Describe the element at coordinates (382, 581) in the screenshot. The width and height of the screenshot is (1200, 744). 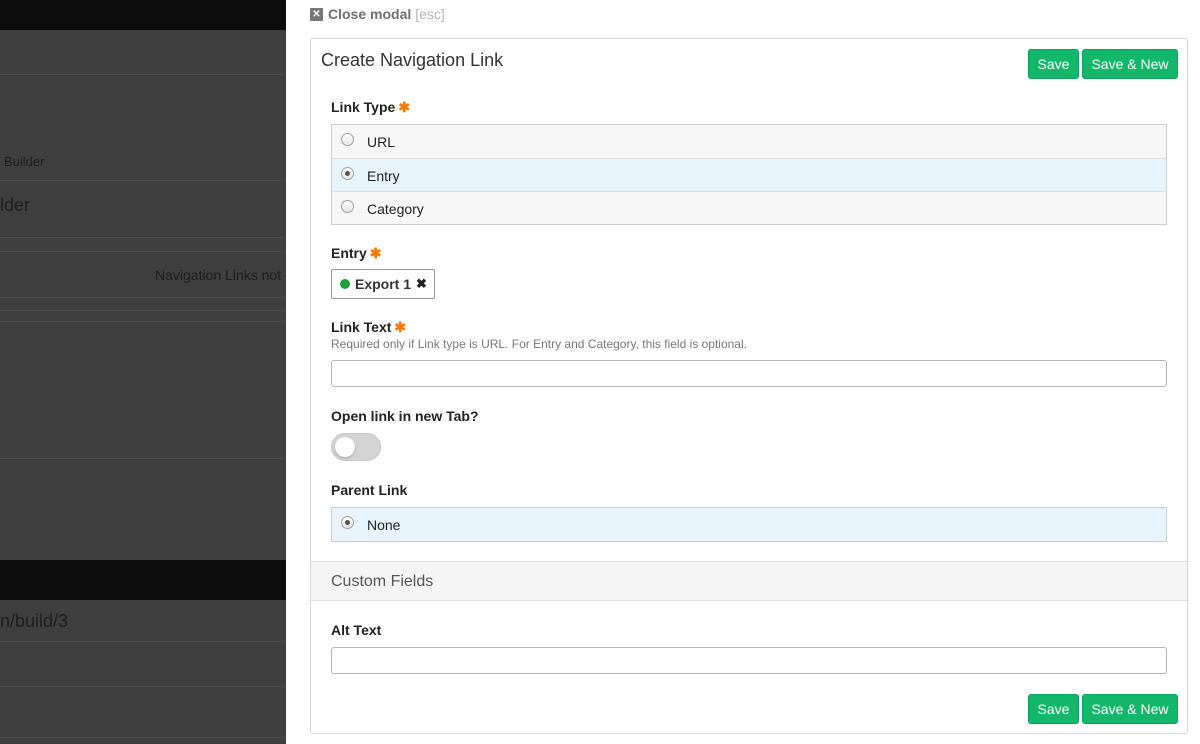
I see `custom-fields-heading: Custom Fields` at that location.